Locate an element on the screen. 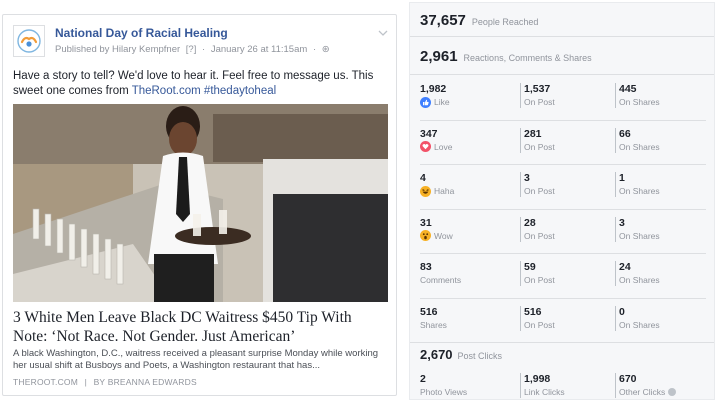 The image size is (717, 404). like-icon is located at coordinates (425, 102).